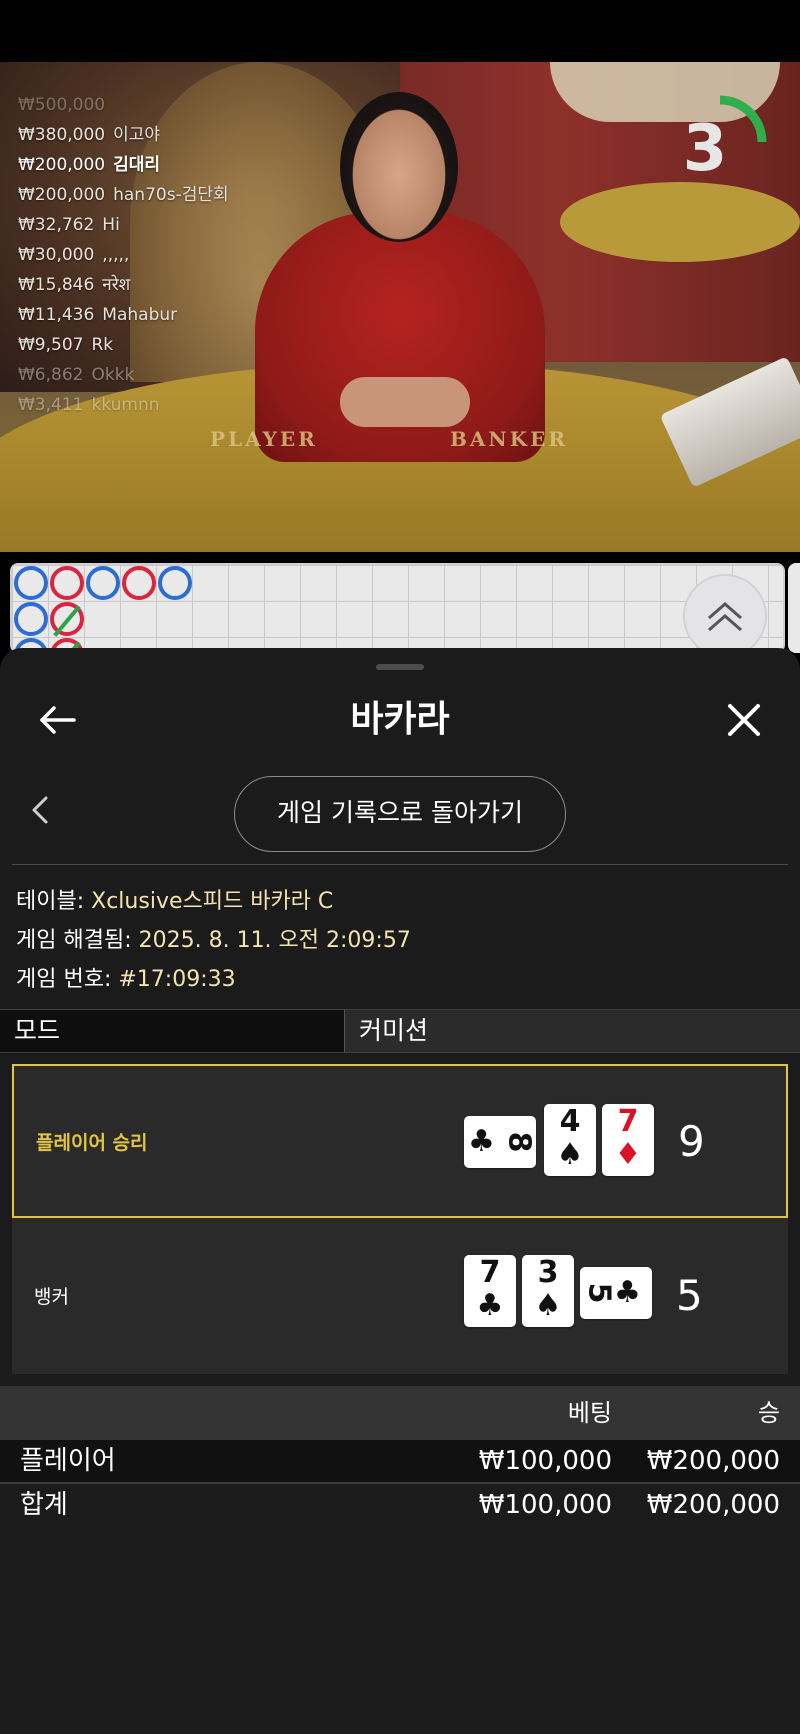 The image size is (800, 1734). I want to click on video-side-table, so click(680, 222).